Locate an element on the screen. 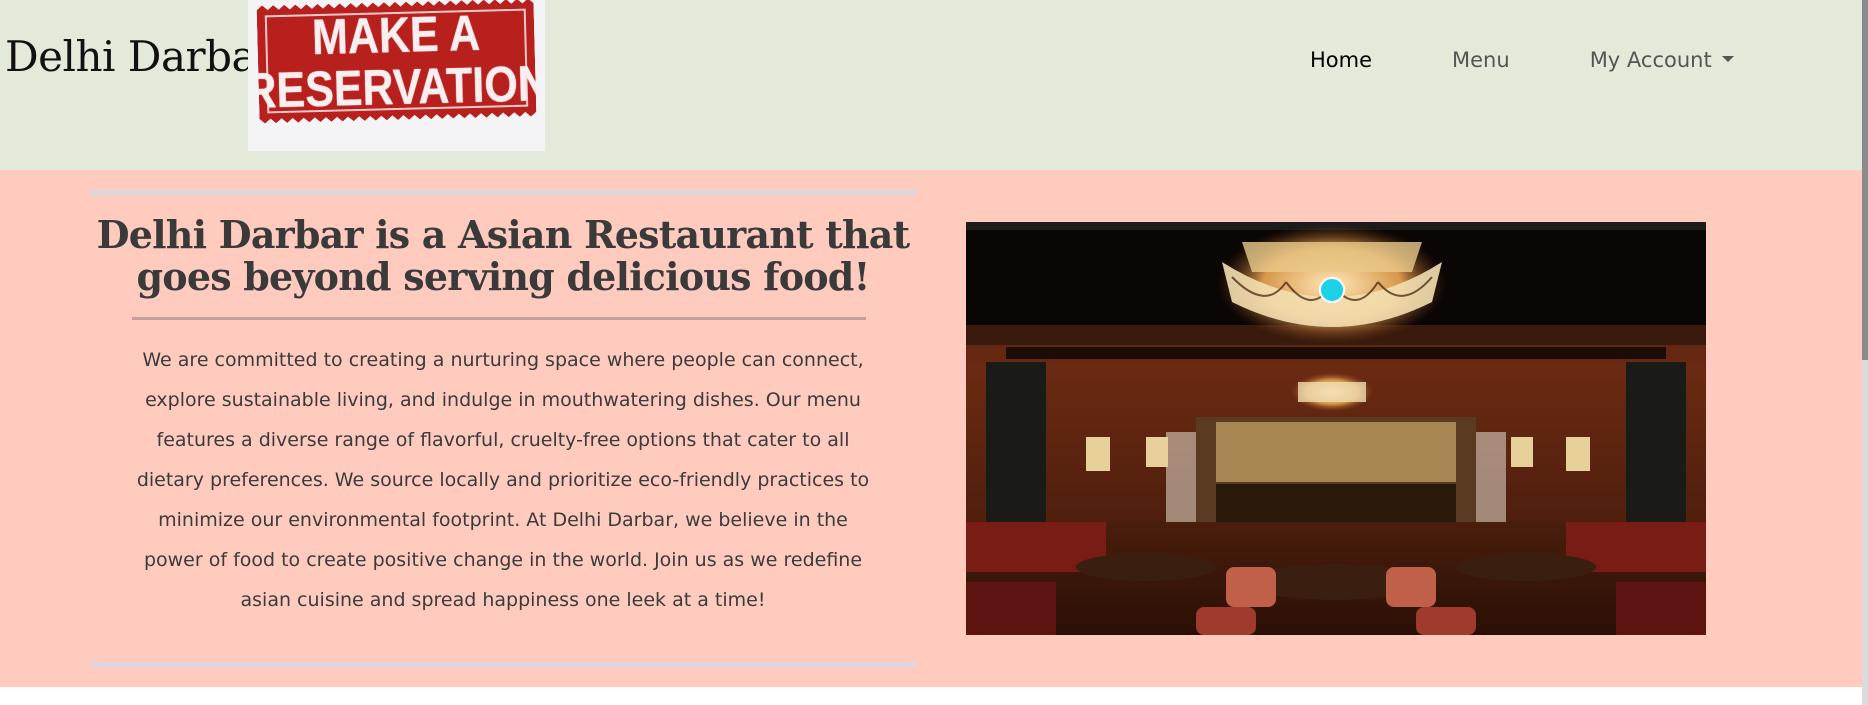  headline-divider is located at coordinates (499, 318).